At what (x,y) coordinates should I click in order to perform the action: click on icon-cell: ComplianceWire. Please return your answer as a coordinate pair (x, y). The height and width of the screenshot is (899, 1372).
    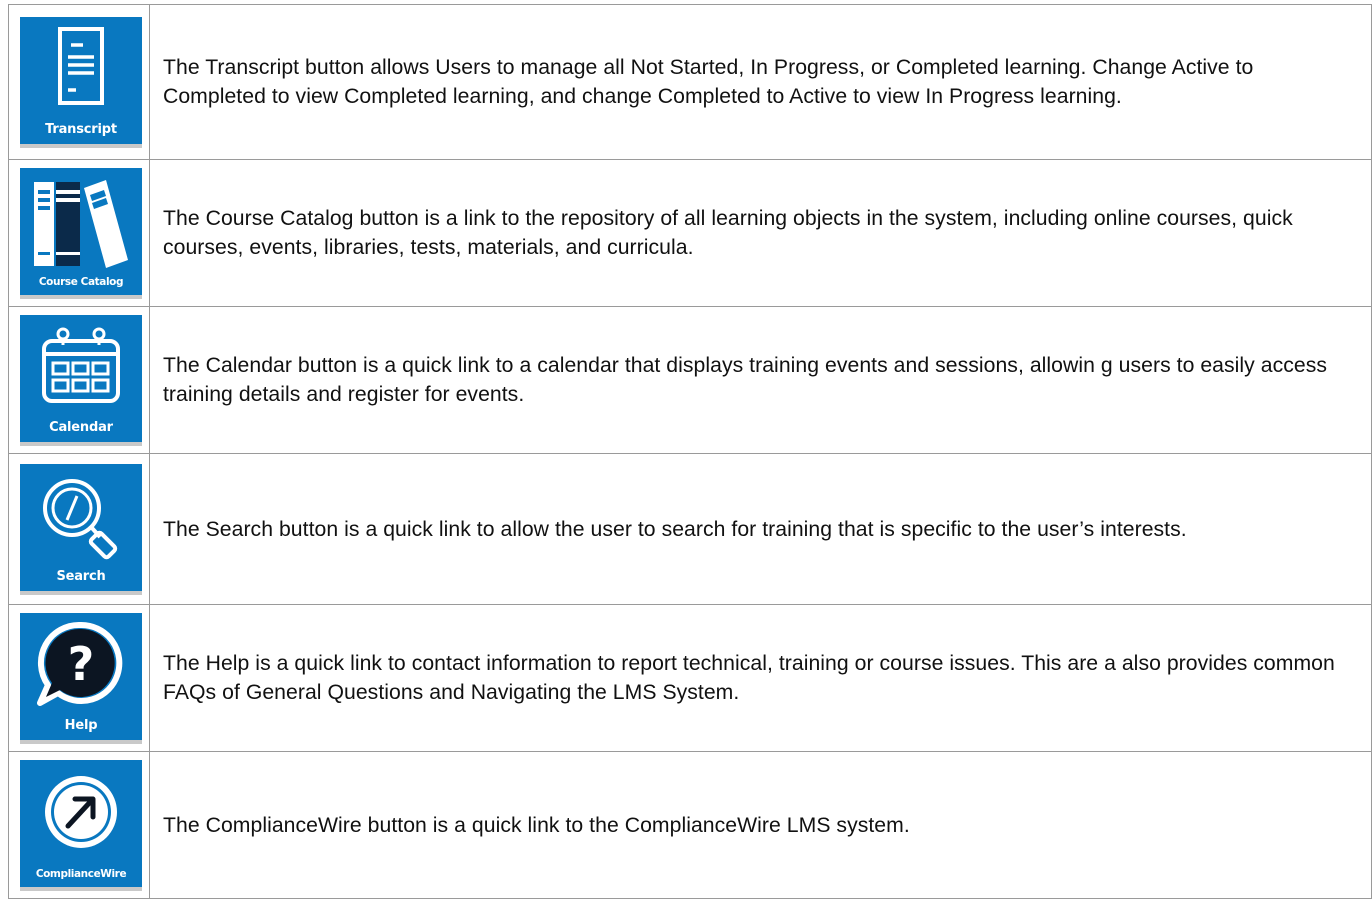
    Looking at the image, I should click on (79, 825).